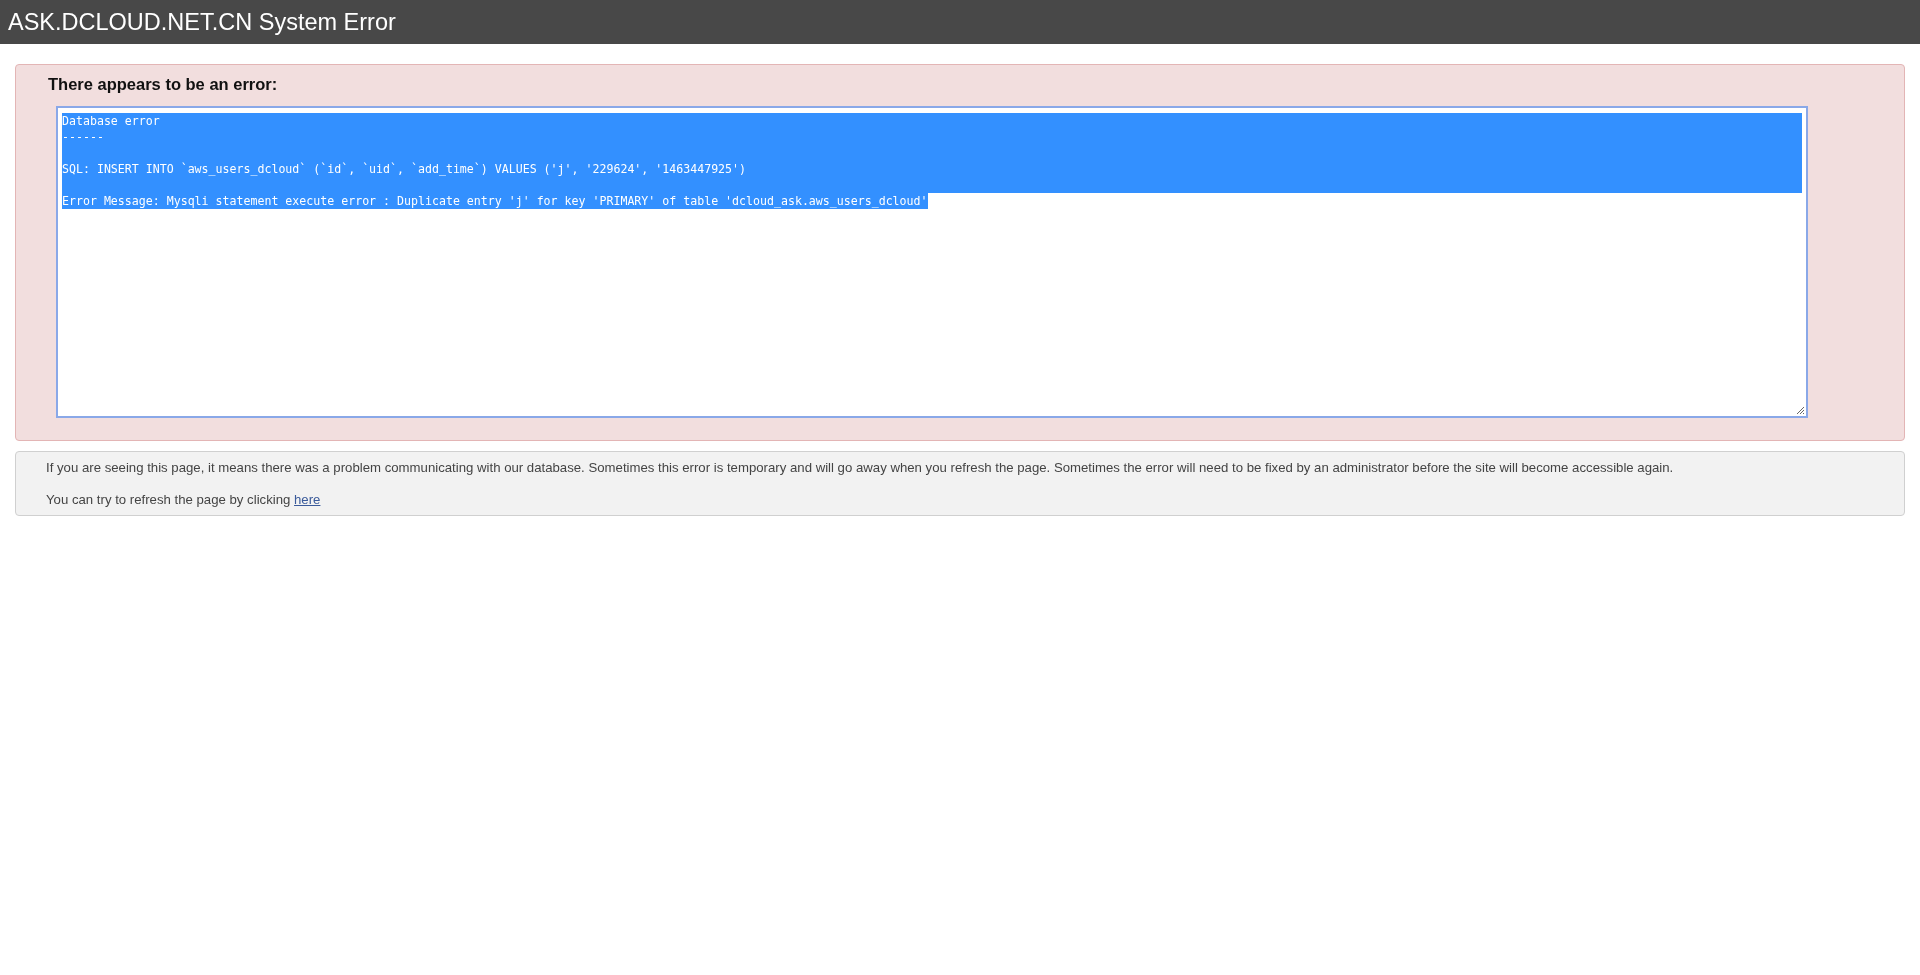 The height and width of the screenshot is (975, 1920). What do you see at coordinates (168, 499) in the screenshot?
I see `refresh-text: You can try to refresh the page by clicking` at bounding box center [168, 499].